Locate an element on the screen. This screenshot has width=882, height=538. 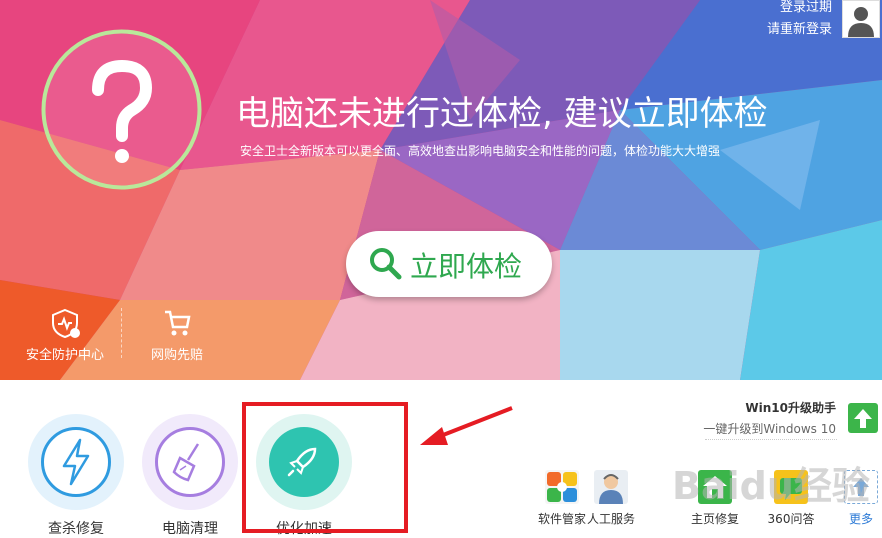
win10-upgrade-button is located at coordinates (863, 418).